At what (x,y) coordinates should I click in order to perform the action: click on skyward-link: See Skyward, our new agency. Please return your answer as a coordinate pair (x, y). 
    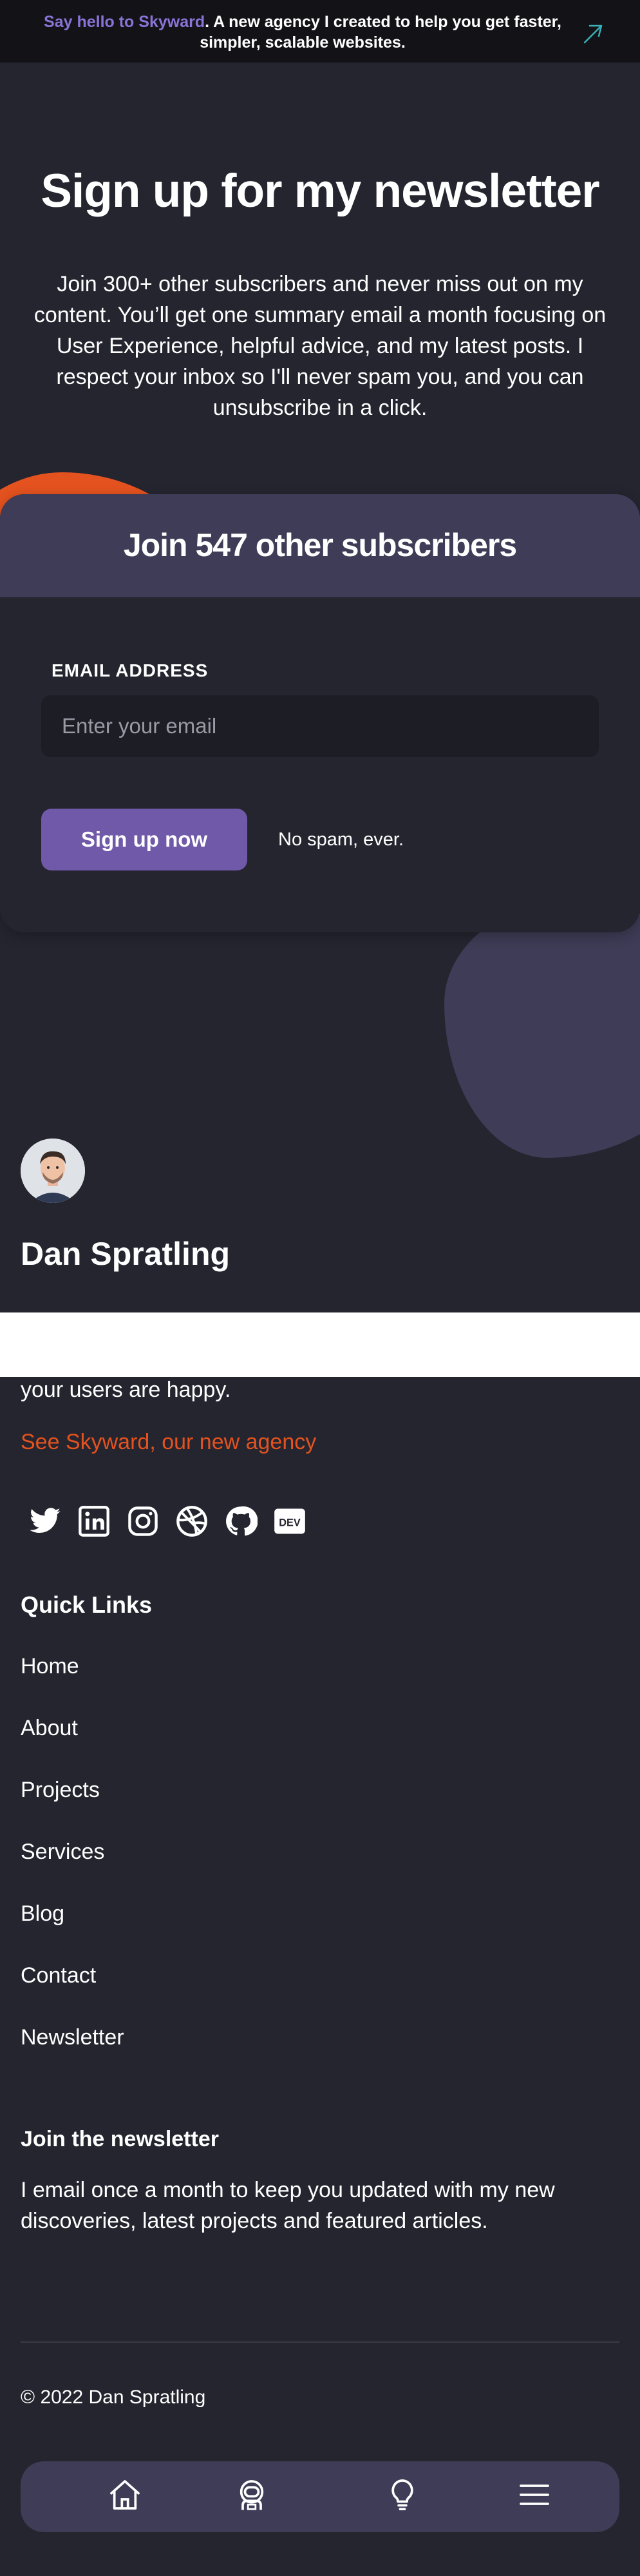
    Looking at the image, I should click on (169, 1443).